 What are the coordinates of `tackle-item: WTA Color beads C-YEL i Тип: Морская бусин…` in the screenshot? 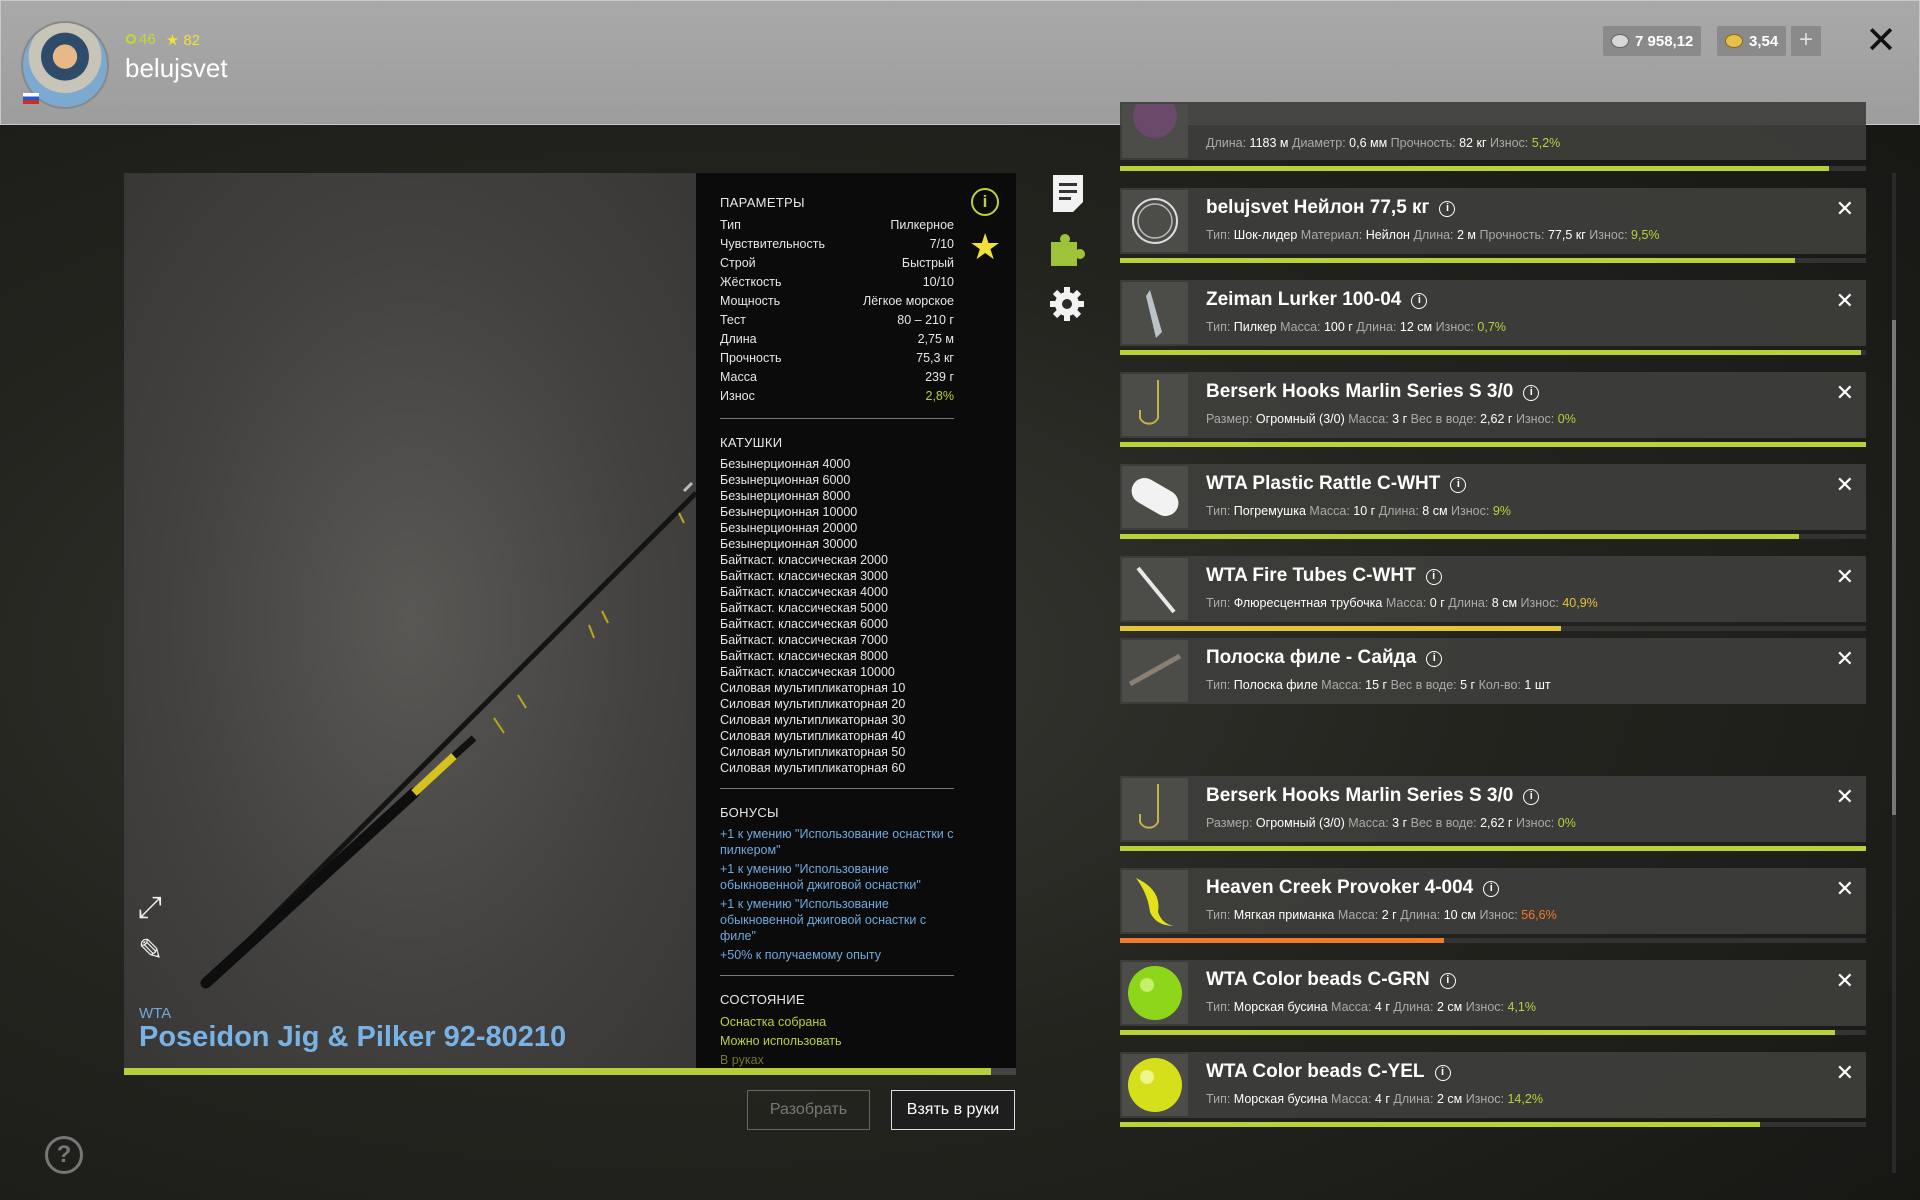 It's located at (1493, 1085).